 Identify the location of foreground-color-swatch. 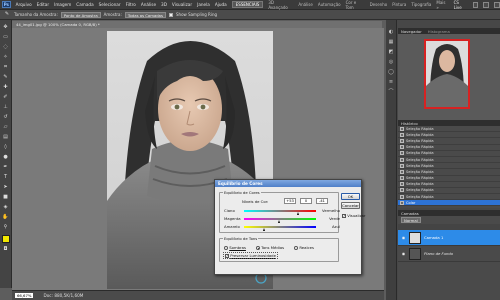
(5, 239).